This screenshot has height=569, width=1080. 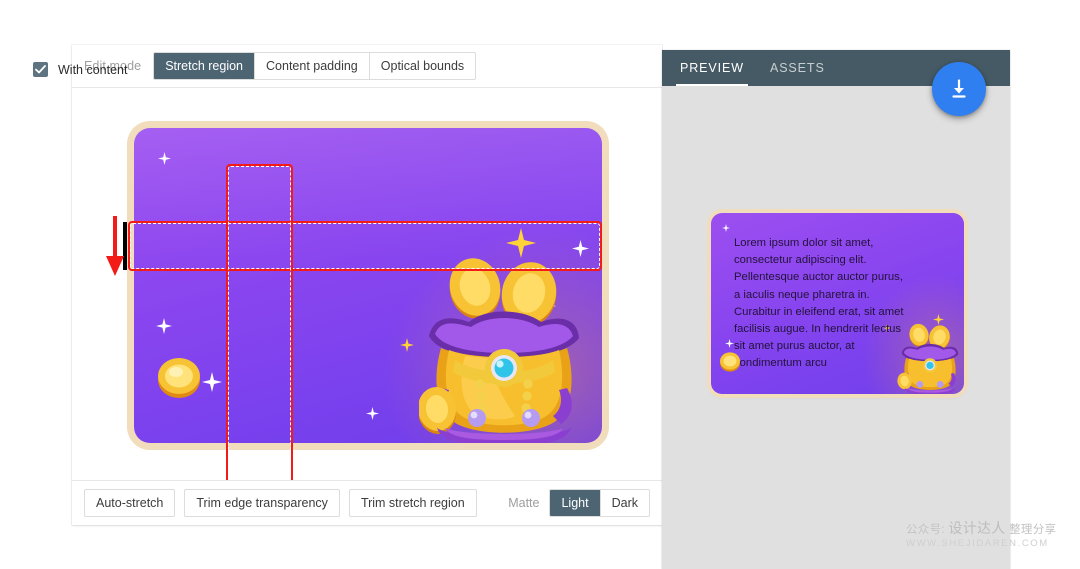 I want to click on page-top-strip, so click(x=540, y=22).